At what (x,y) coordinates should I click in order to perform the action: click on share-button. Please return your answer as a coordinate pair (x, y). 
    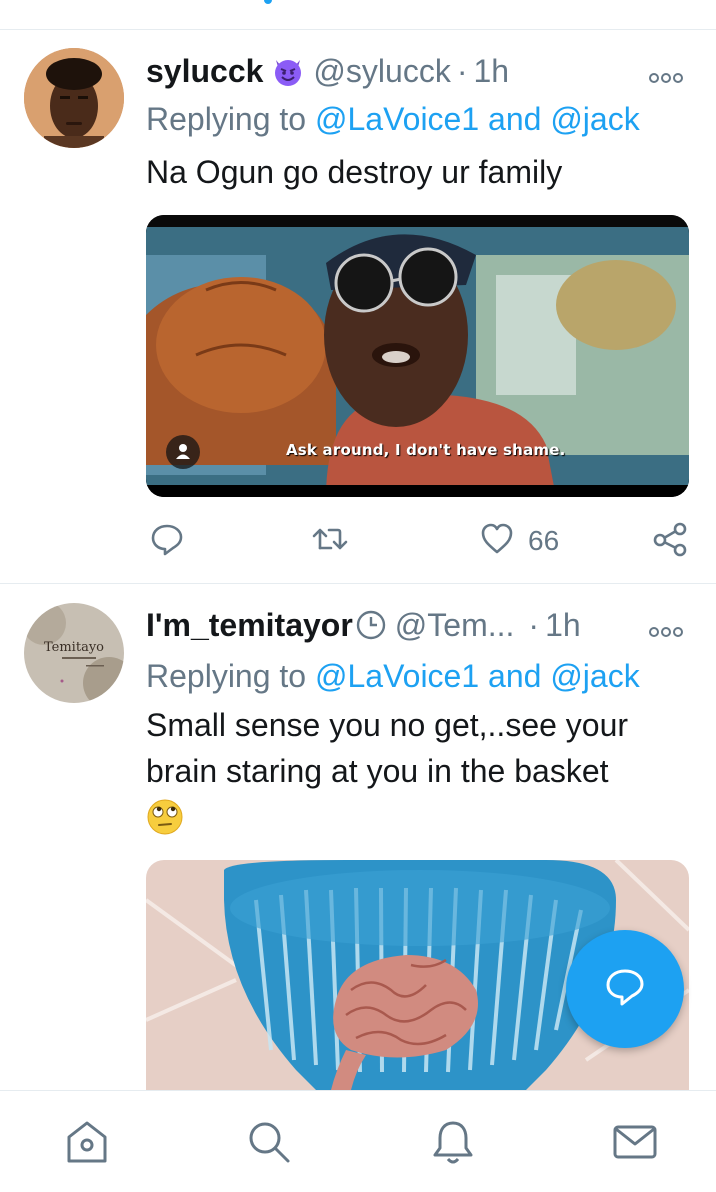
    Looking at the image, I should click on (670, 541).